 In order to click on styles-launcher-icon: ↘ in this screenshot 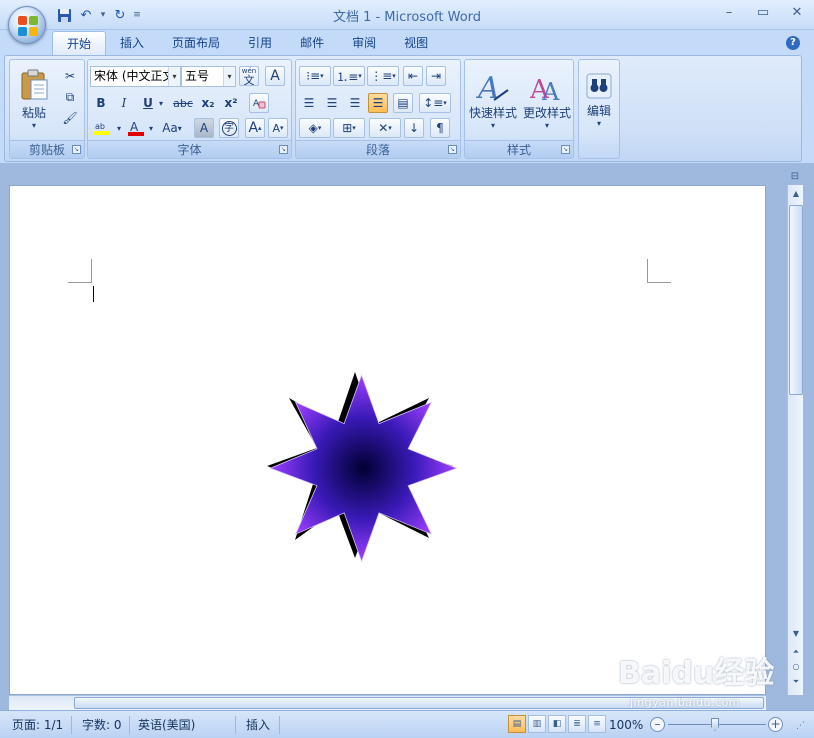, I will do `click(565, 149)`.